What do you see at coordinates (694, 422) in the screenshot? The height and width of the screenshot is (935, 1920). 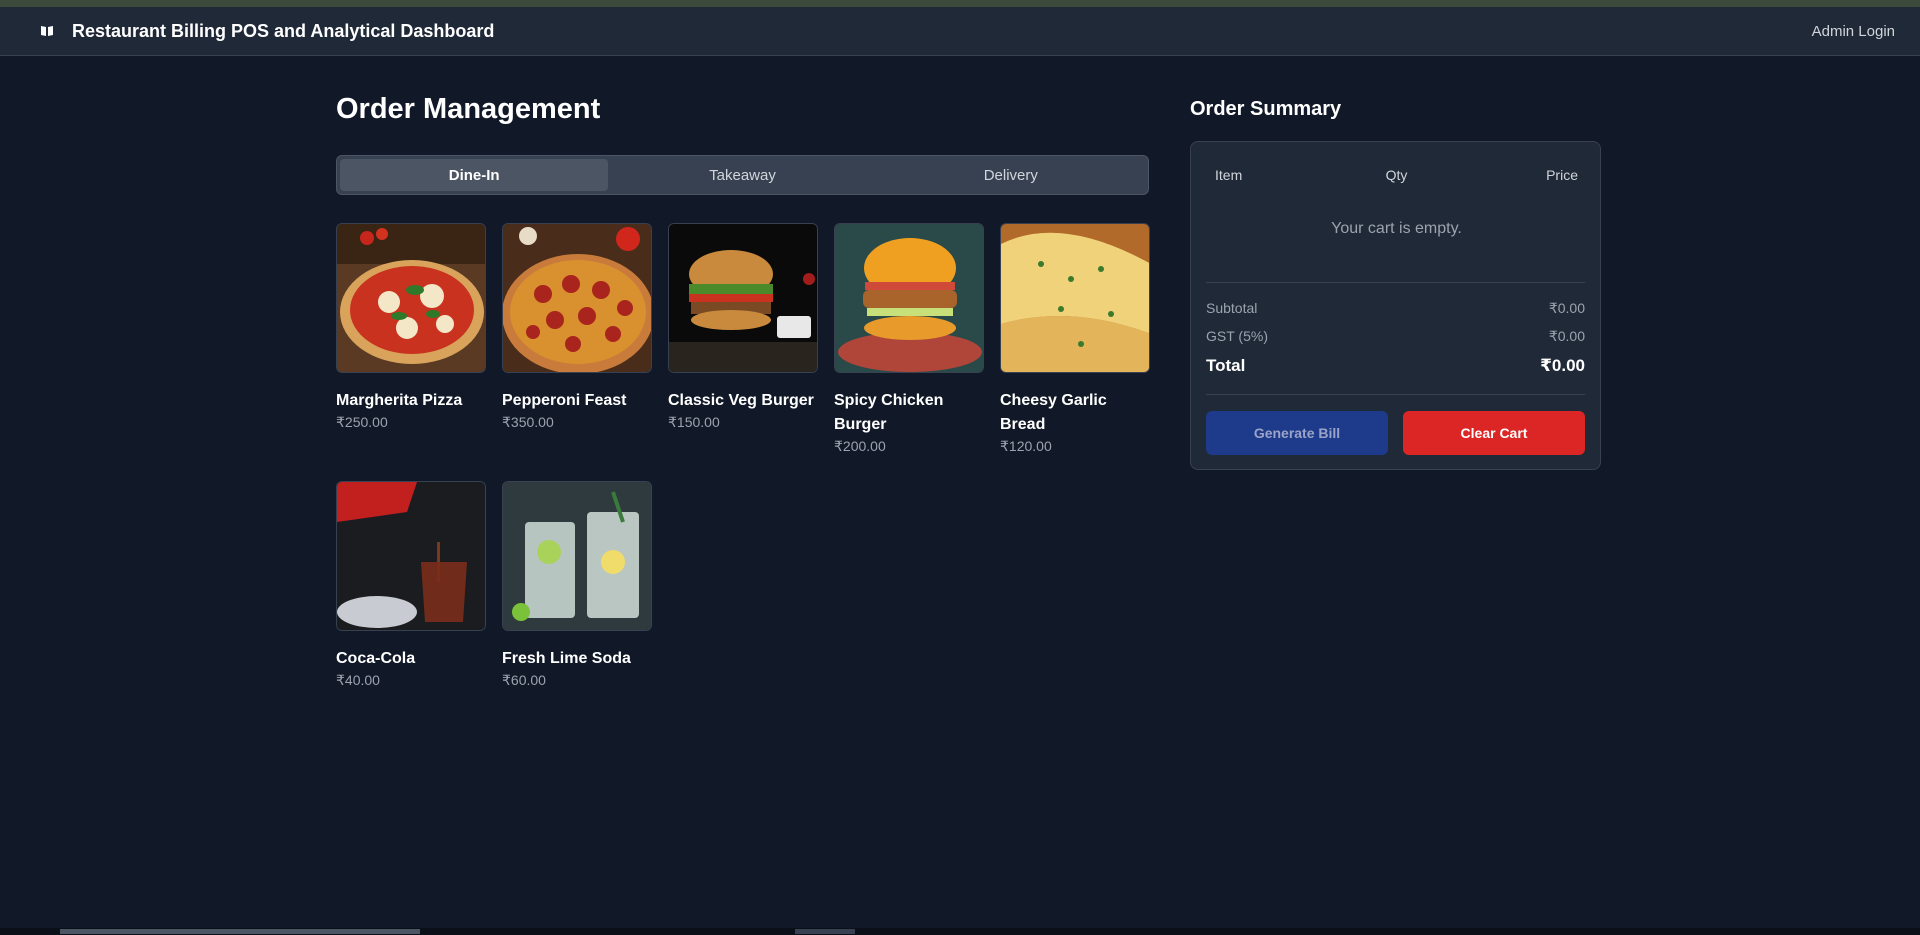 I see `menu-item-price: ₹150.00` at bounding box center [694, 422].